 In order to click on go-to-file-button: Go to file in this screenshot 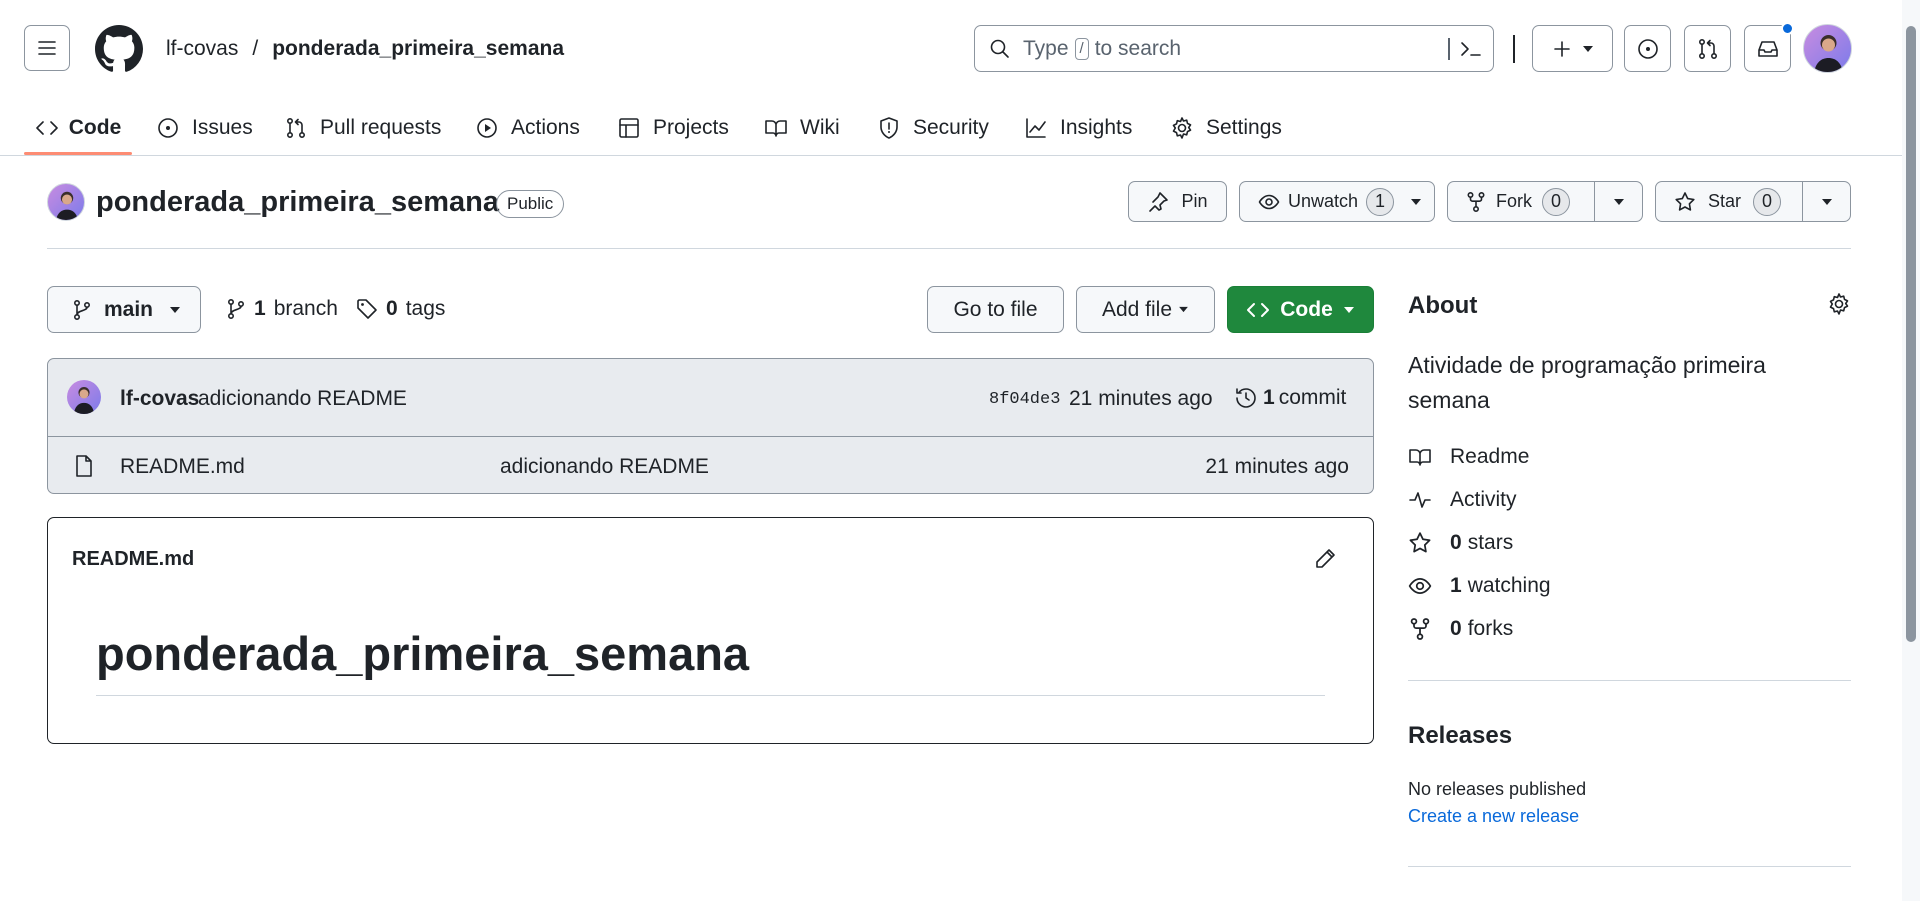, I will do `click(995, 309)`.